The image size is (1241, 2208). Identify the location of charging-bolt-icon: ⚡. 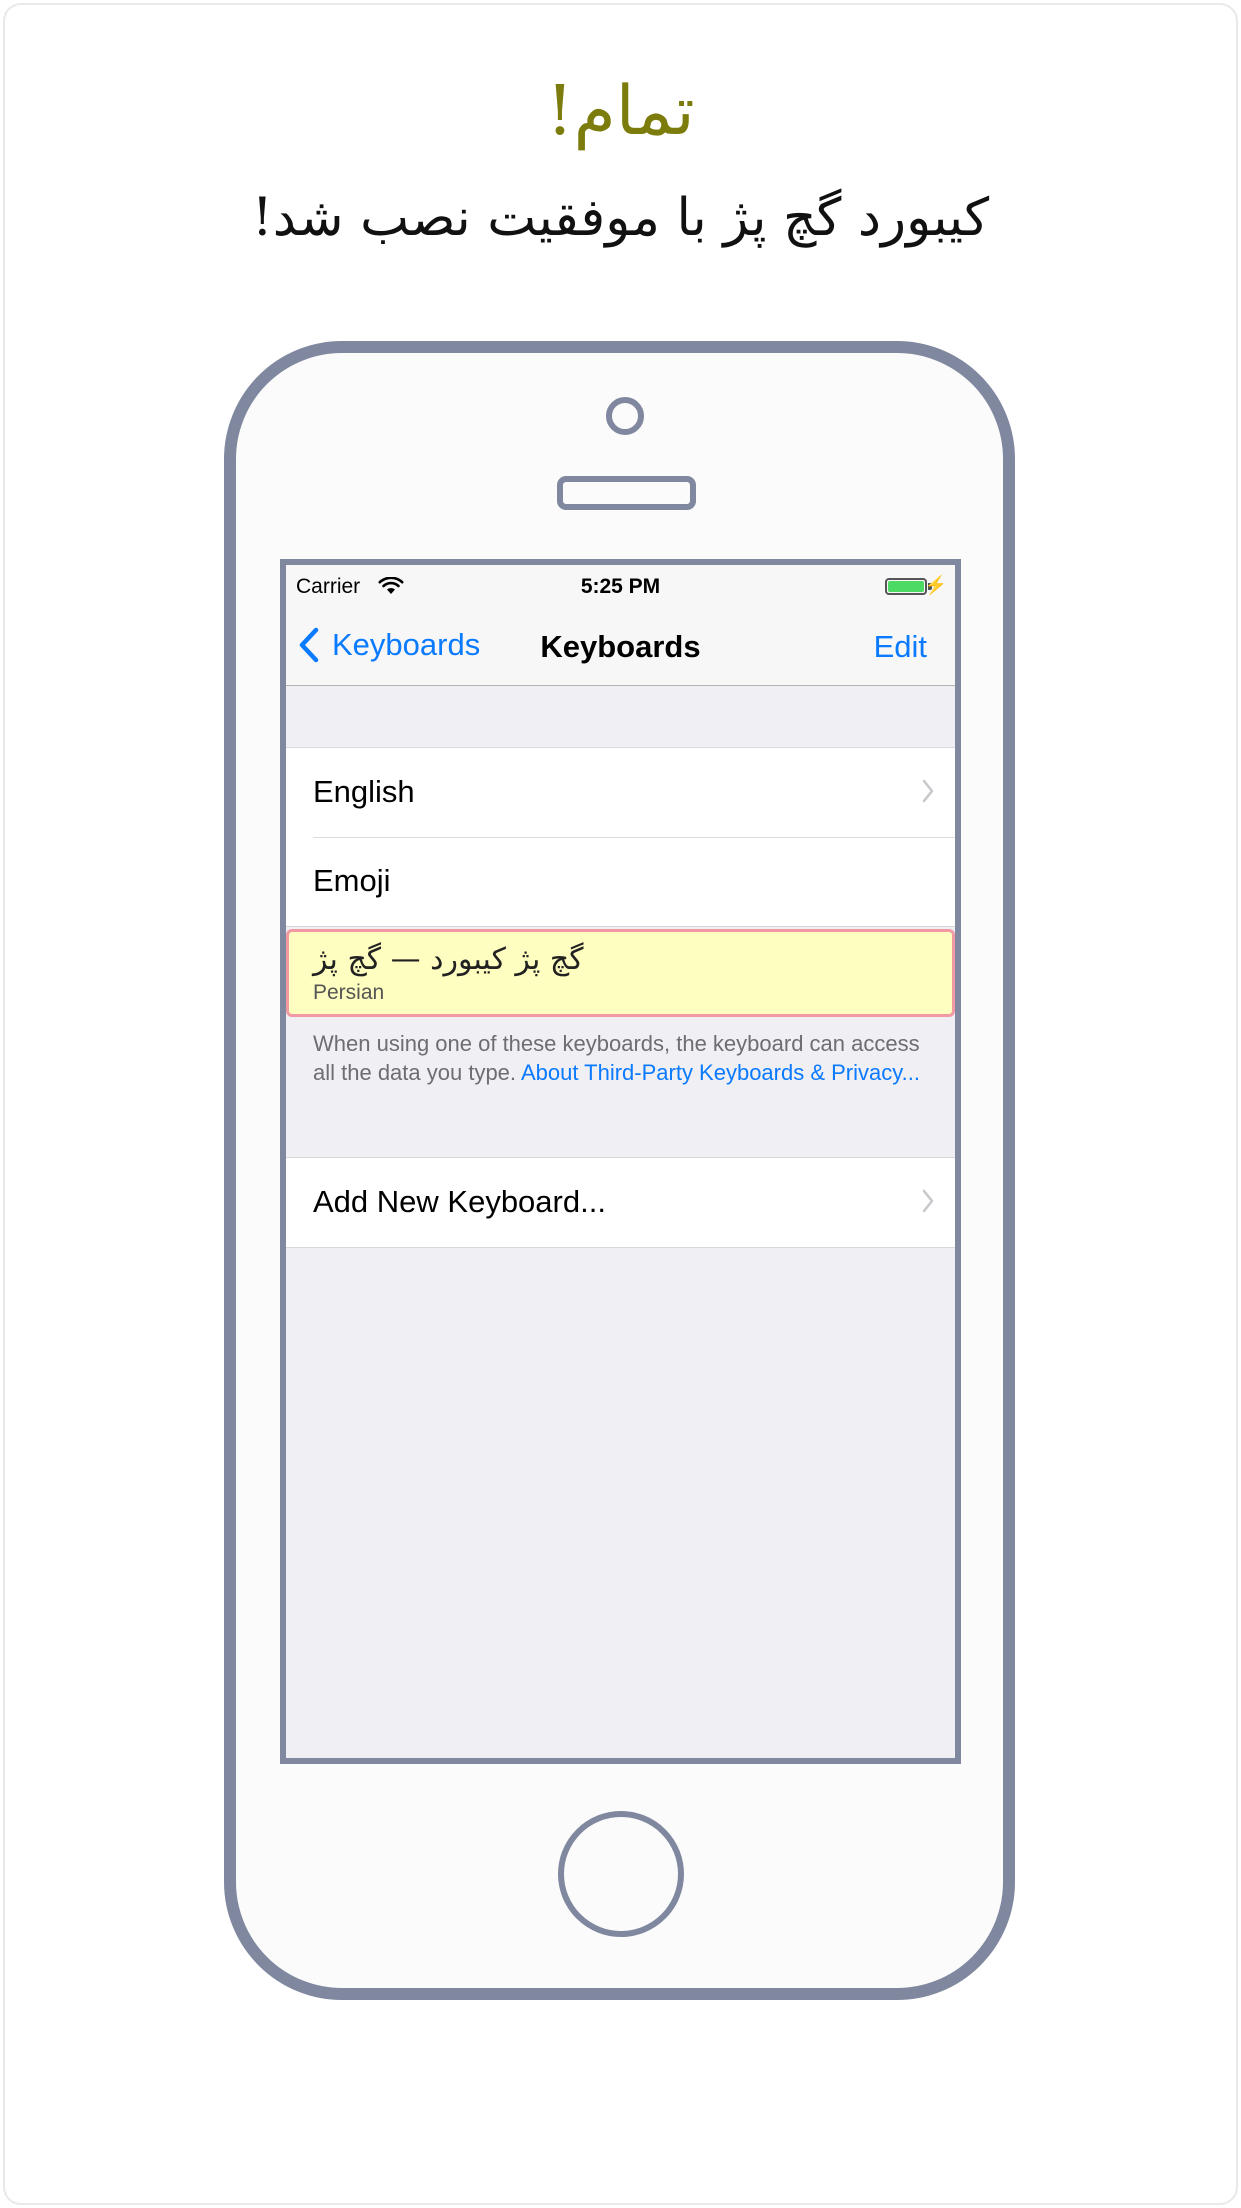
(935, 585).